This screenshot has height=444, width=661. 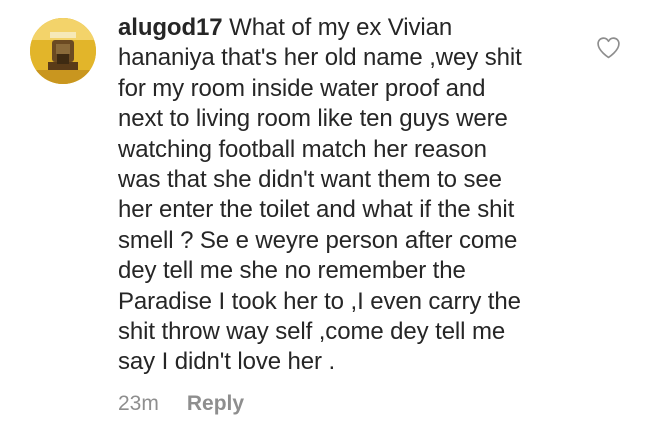 What do you see at coordinates (170, 27) in the screenshot?
I see `comment-username: alugod17` at bounding box center [170, 27].